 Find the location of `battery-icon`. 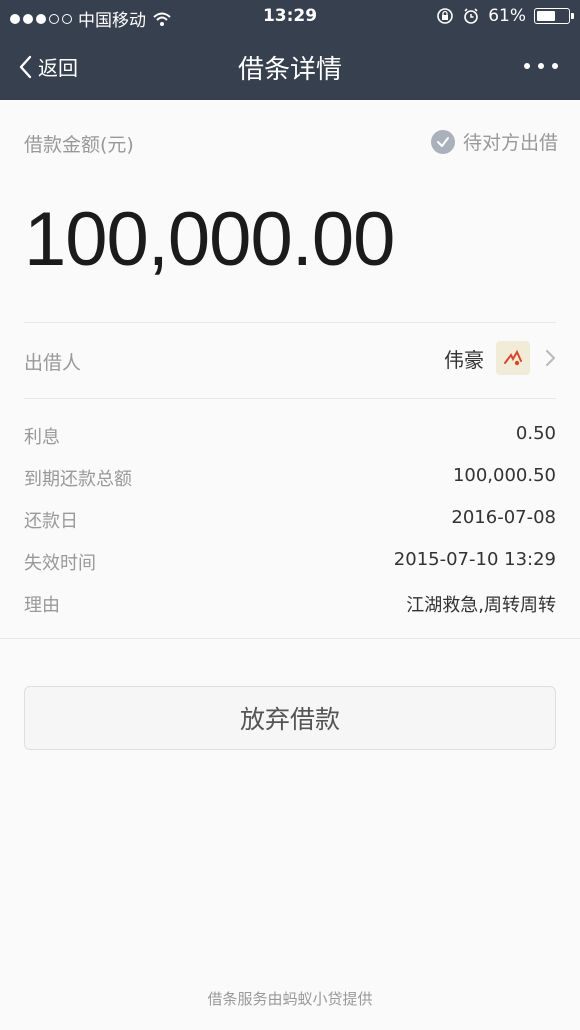

battery-icon is located at coordinates (554, 16).